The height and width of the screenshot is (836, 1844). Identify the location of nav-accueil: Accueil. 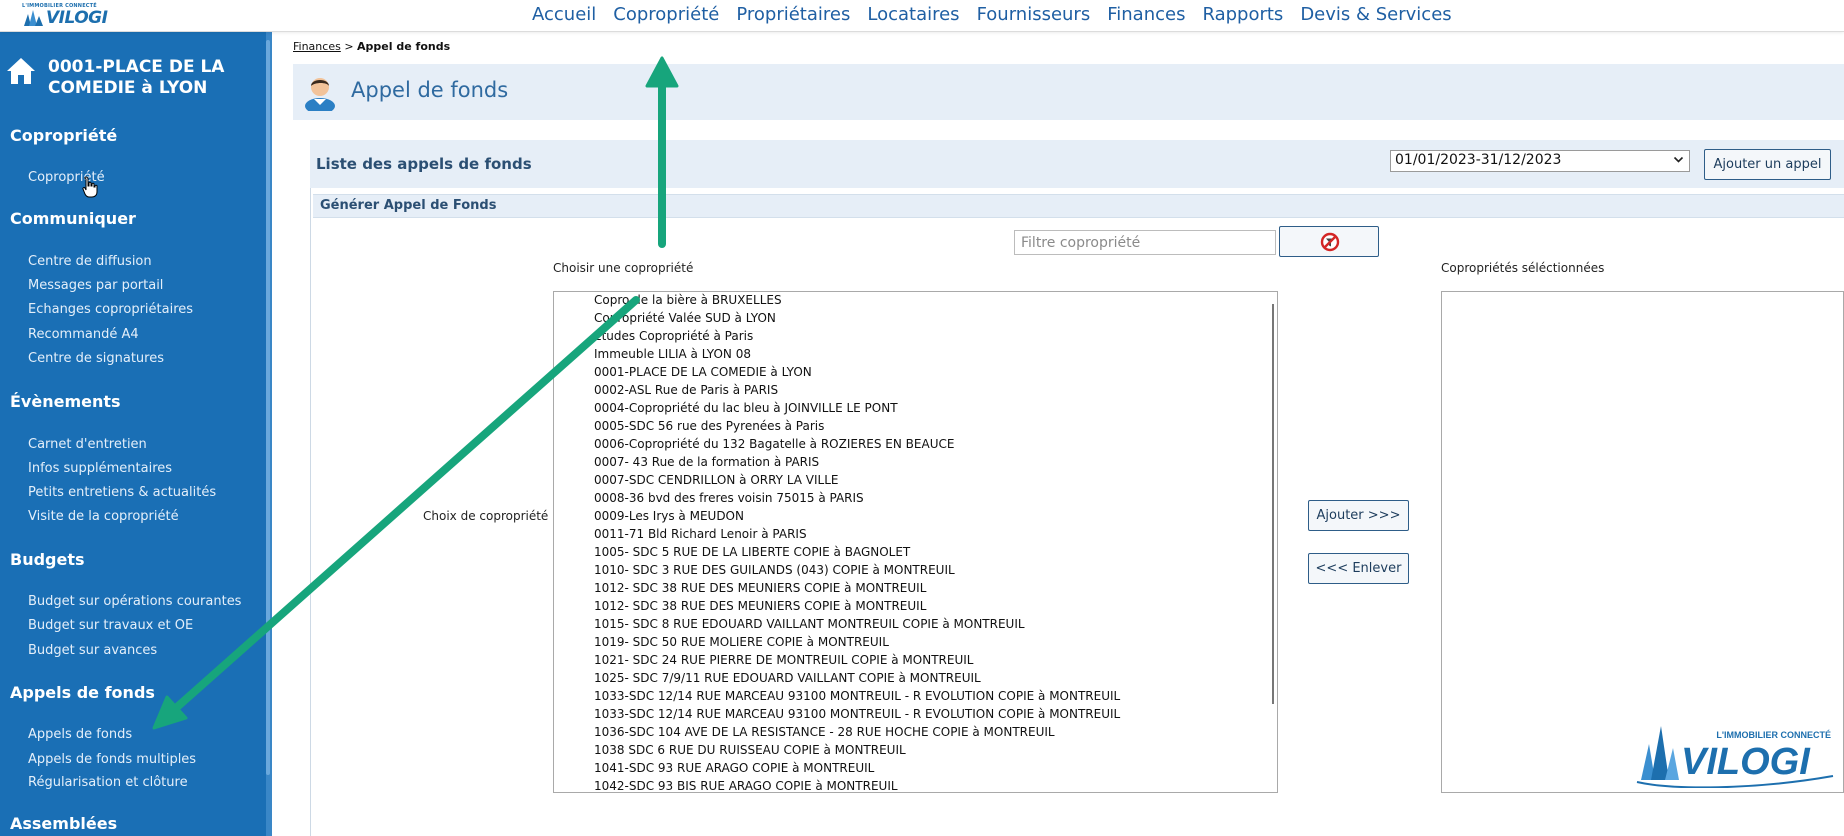
(564, 14).